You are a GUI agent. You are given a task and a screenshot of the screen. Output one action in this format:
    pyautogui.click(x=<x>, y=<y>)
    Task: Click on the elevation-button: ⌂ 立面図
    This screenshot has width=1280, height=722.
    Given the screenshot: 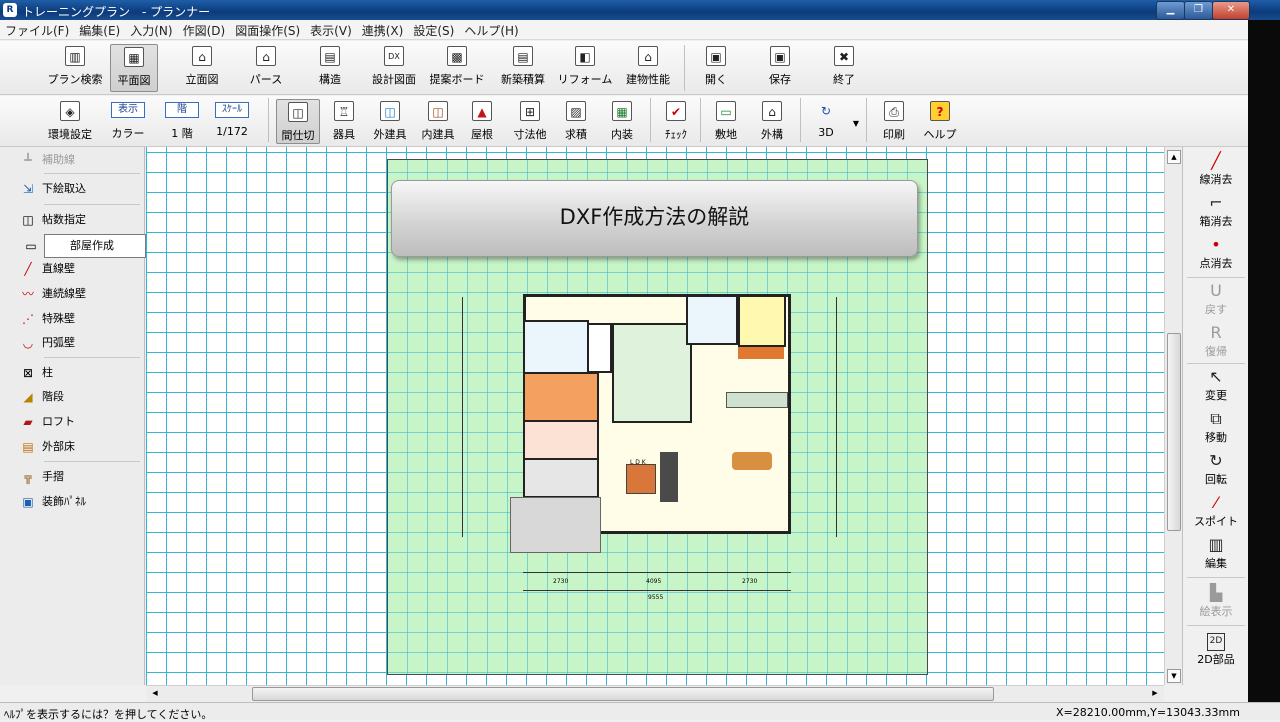 What is the action you would take?
    pyautogui.click(x=202, y=68)
    